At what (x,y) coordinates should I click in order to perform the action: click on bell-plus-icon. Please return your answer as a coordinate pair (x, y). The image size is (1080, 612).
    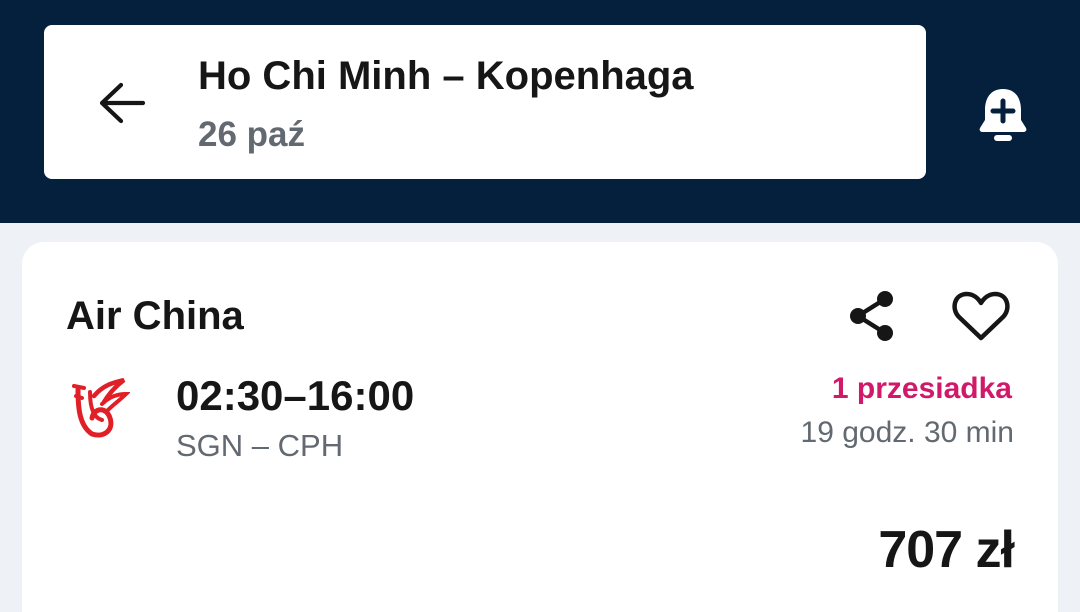
    Looking at the image, I should click on (1003, 115).